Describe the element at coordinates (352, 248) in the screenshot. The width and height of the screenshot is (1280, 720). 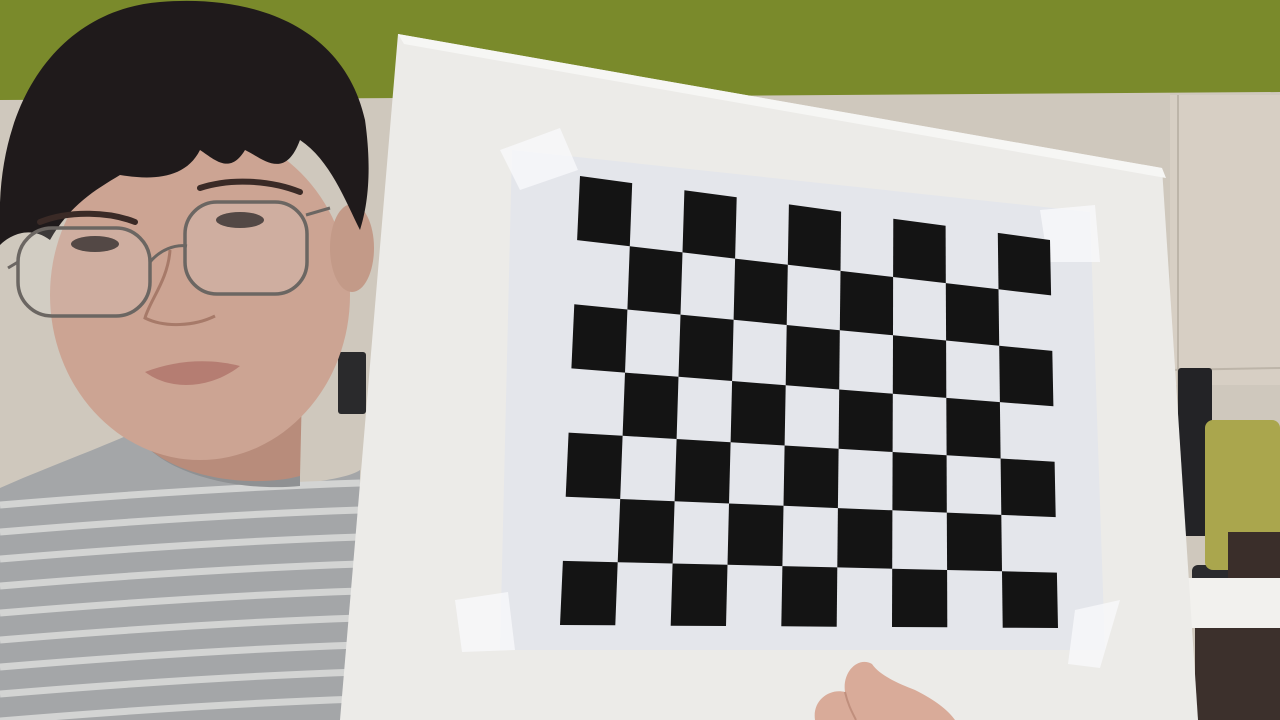
I see `ear` at that location.